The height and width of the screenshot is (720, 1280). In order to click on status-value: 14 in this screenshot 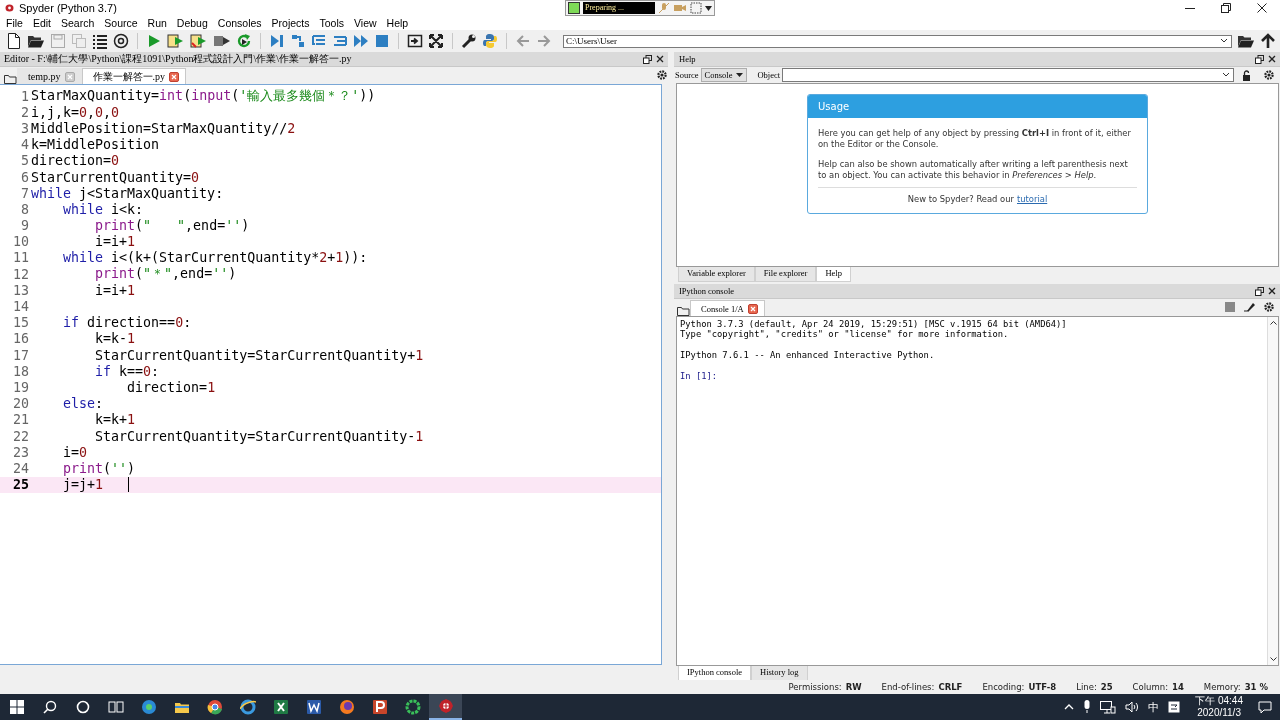, I will do `click(1178, 687)`.